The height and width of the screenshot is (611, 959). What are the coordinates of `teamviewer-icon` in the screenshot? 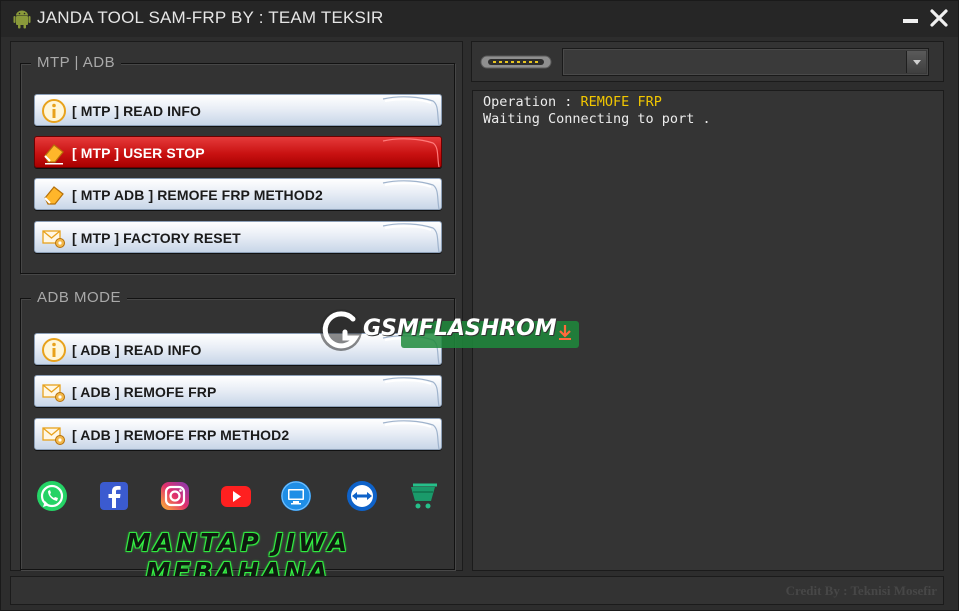 It's located at (362, 496).